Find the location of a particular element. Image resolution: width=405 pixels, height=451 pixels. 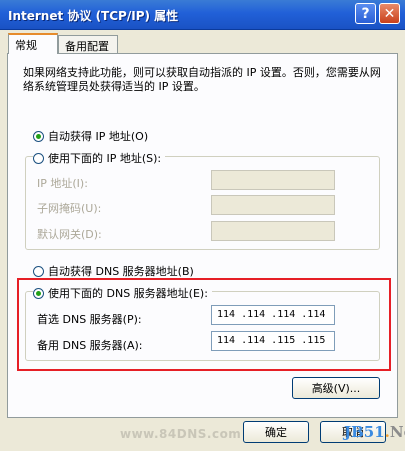

manual-ip-radio is located at coordinates (38, 158).